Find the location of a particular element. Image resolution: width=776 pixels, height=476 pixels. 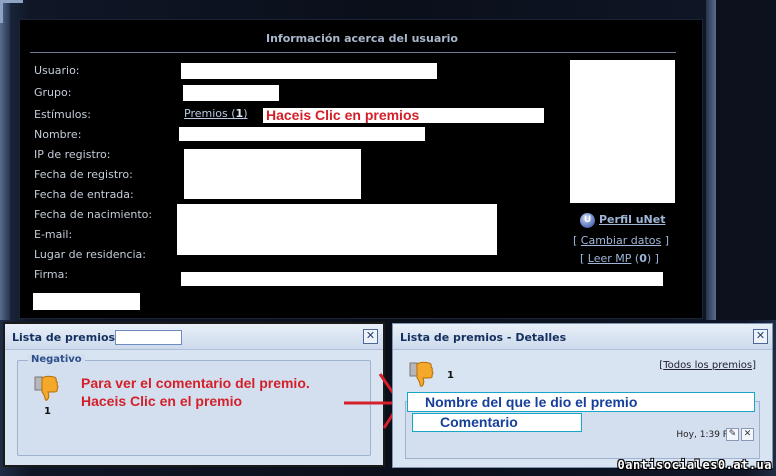

unet-icon: U is located at coordinates (587, 220).